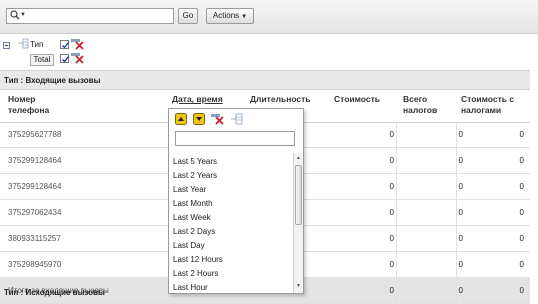  Describe the element at coordinates (189, 189) in the screenshot. I see `list-item: Last Year` at that location.